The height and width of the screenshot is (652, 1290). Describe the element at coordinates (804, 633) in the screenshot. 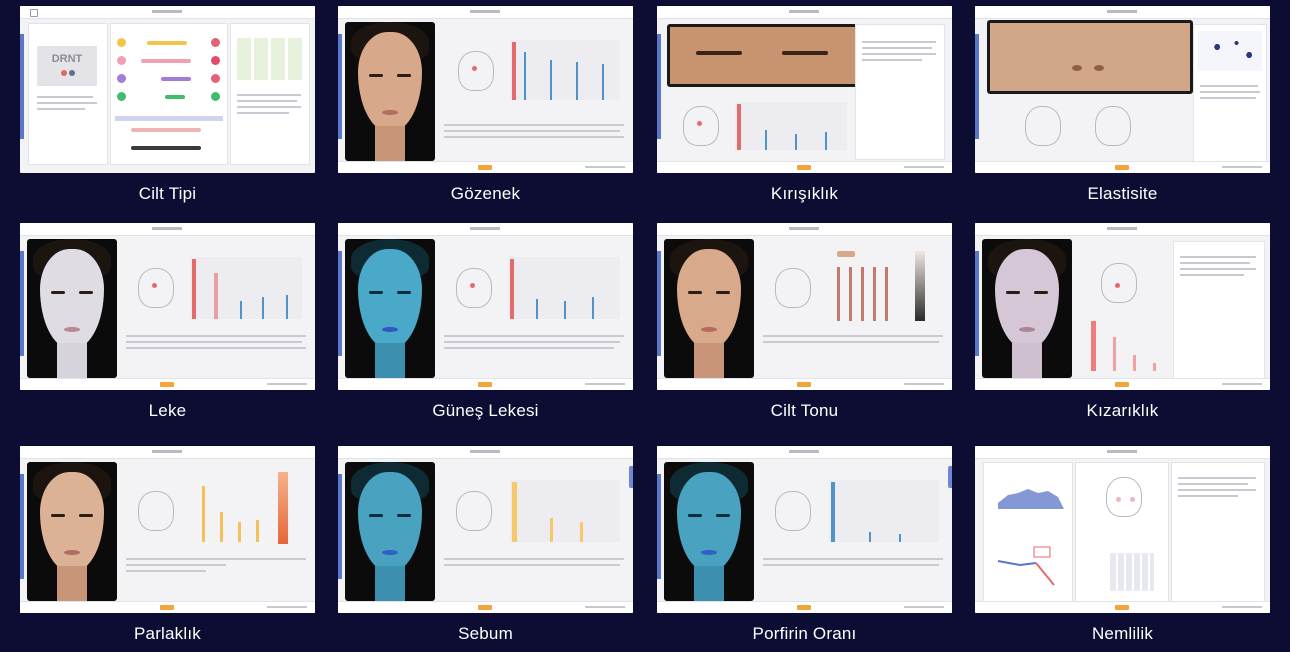

I see `card-label: Porfirin Oranı` at that location.